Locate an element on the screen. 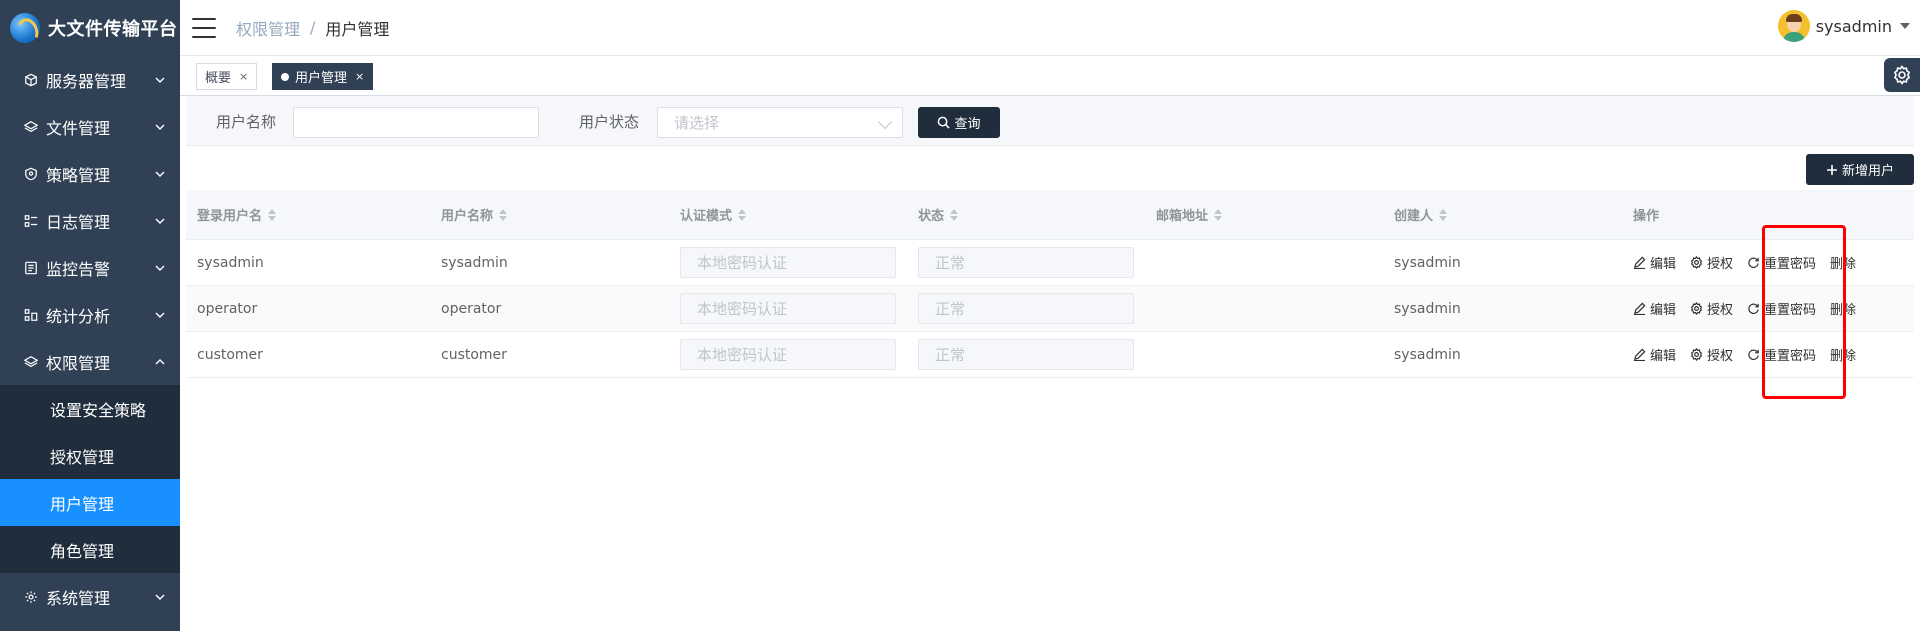  column-header-login: 登录用户名 is located at coordinates (308, 214).